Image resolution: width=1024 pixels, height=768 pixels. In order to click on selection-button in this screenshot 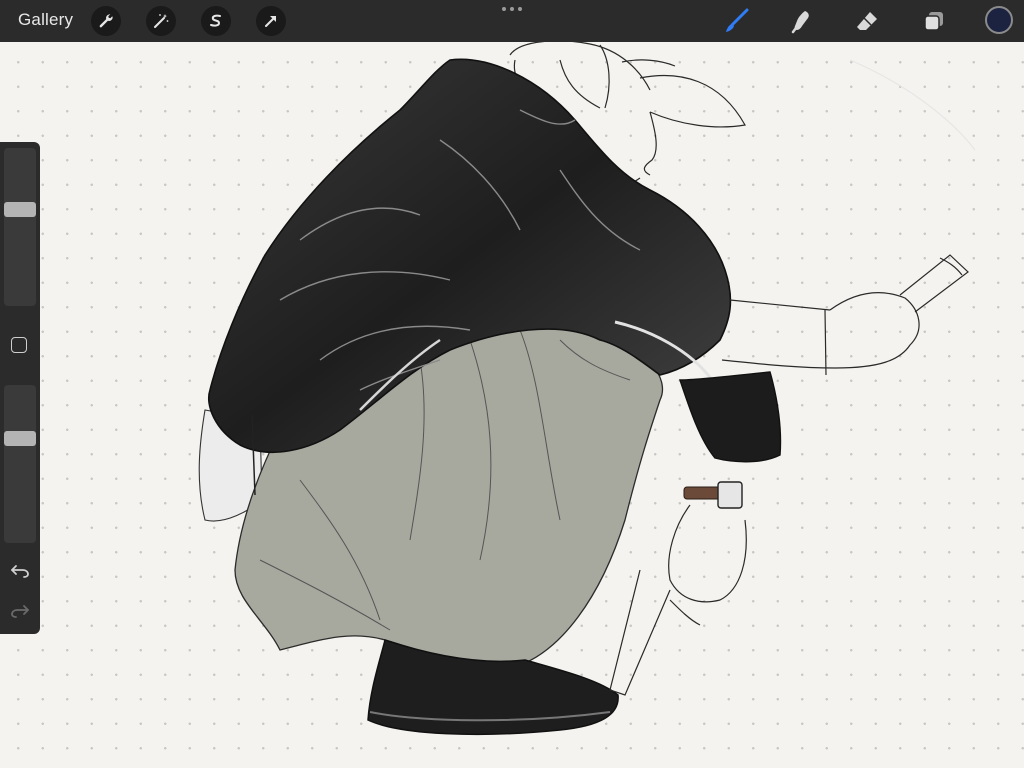, I will do `click(216, 21)`.